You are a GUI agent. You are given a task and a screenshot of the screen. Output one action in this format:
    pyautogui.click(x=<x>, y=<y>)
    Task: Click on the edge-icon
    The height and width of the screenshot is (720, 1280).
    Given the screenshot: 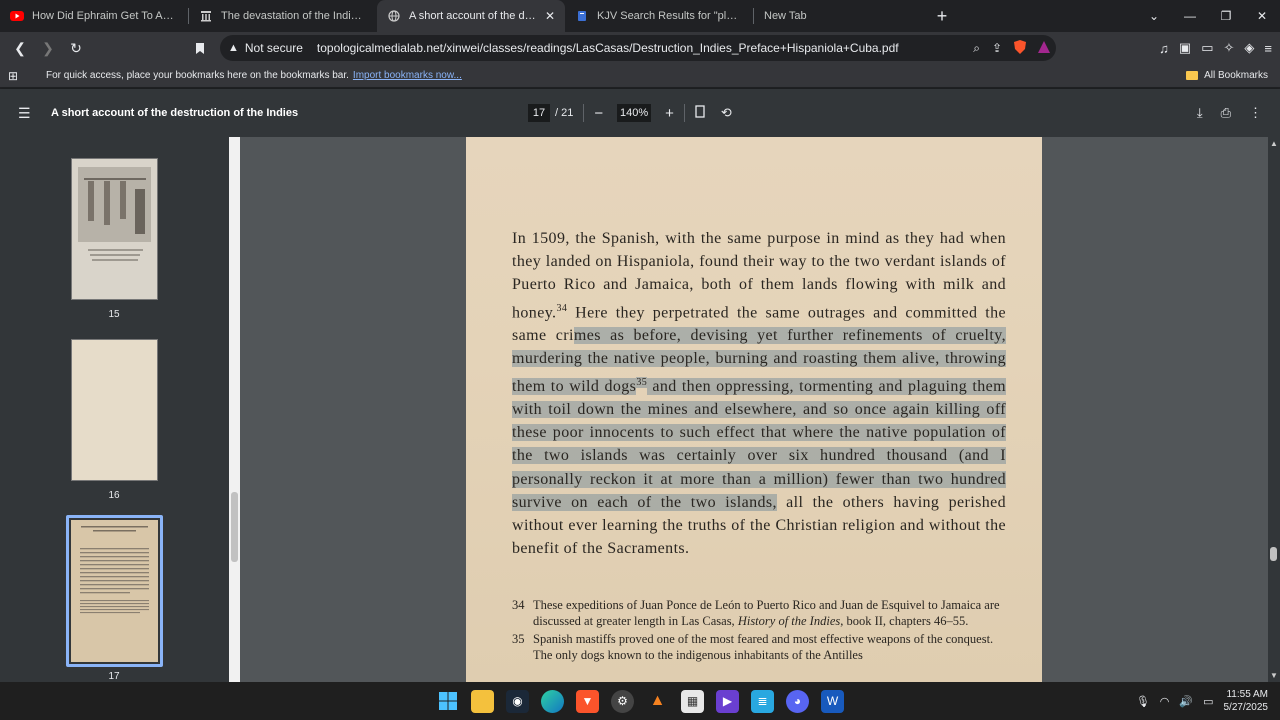 What is the action you would take?
    pyautogui.click(x=552, y=701)
    